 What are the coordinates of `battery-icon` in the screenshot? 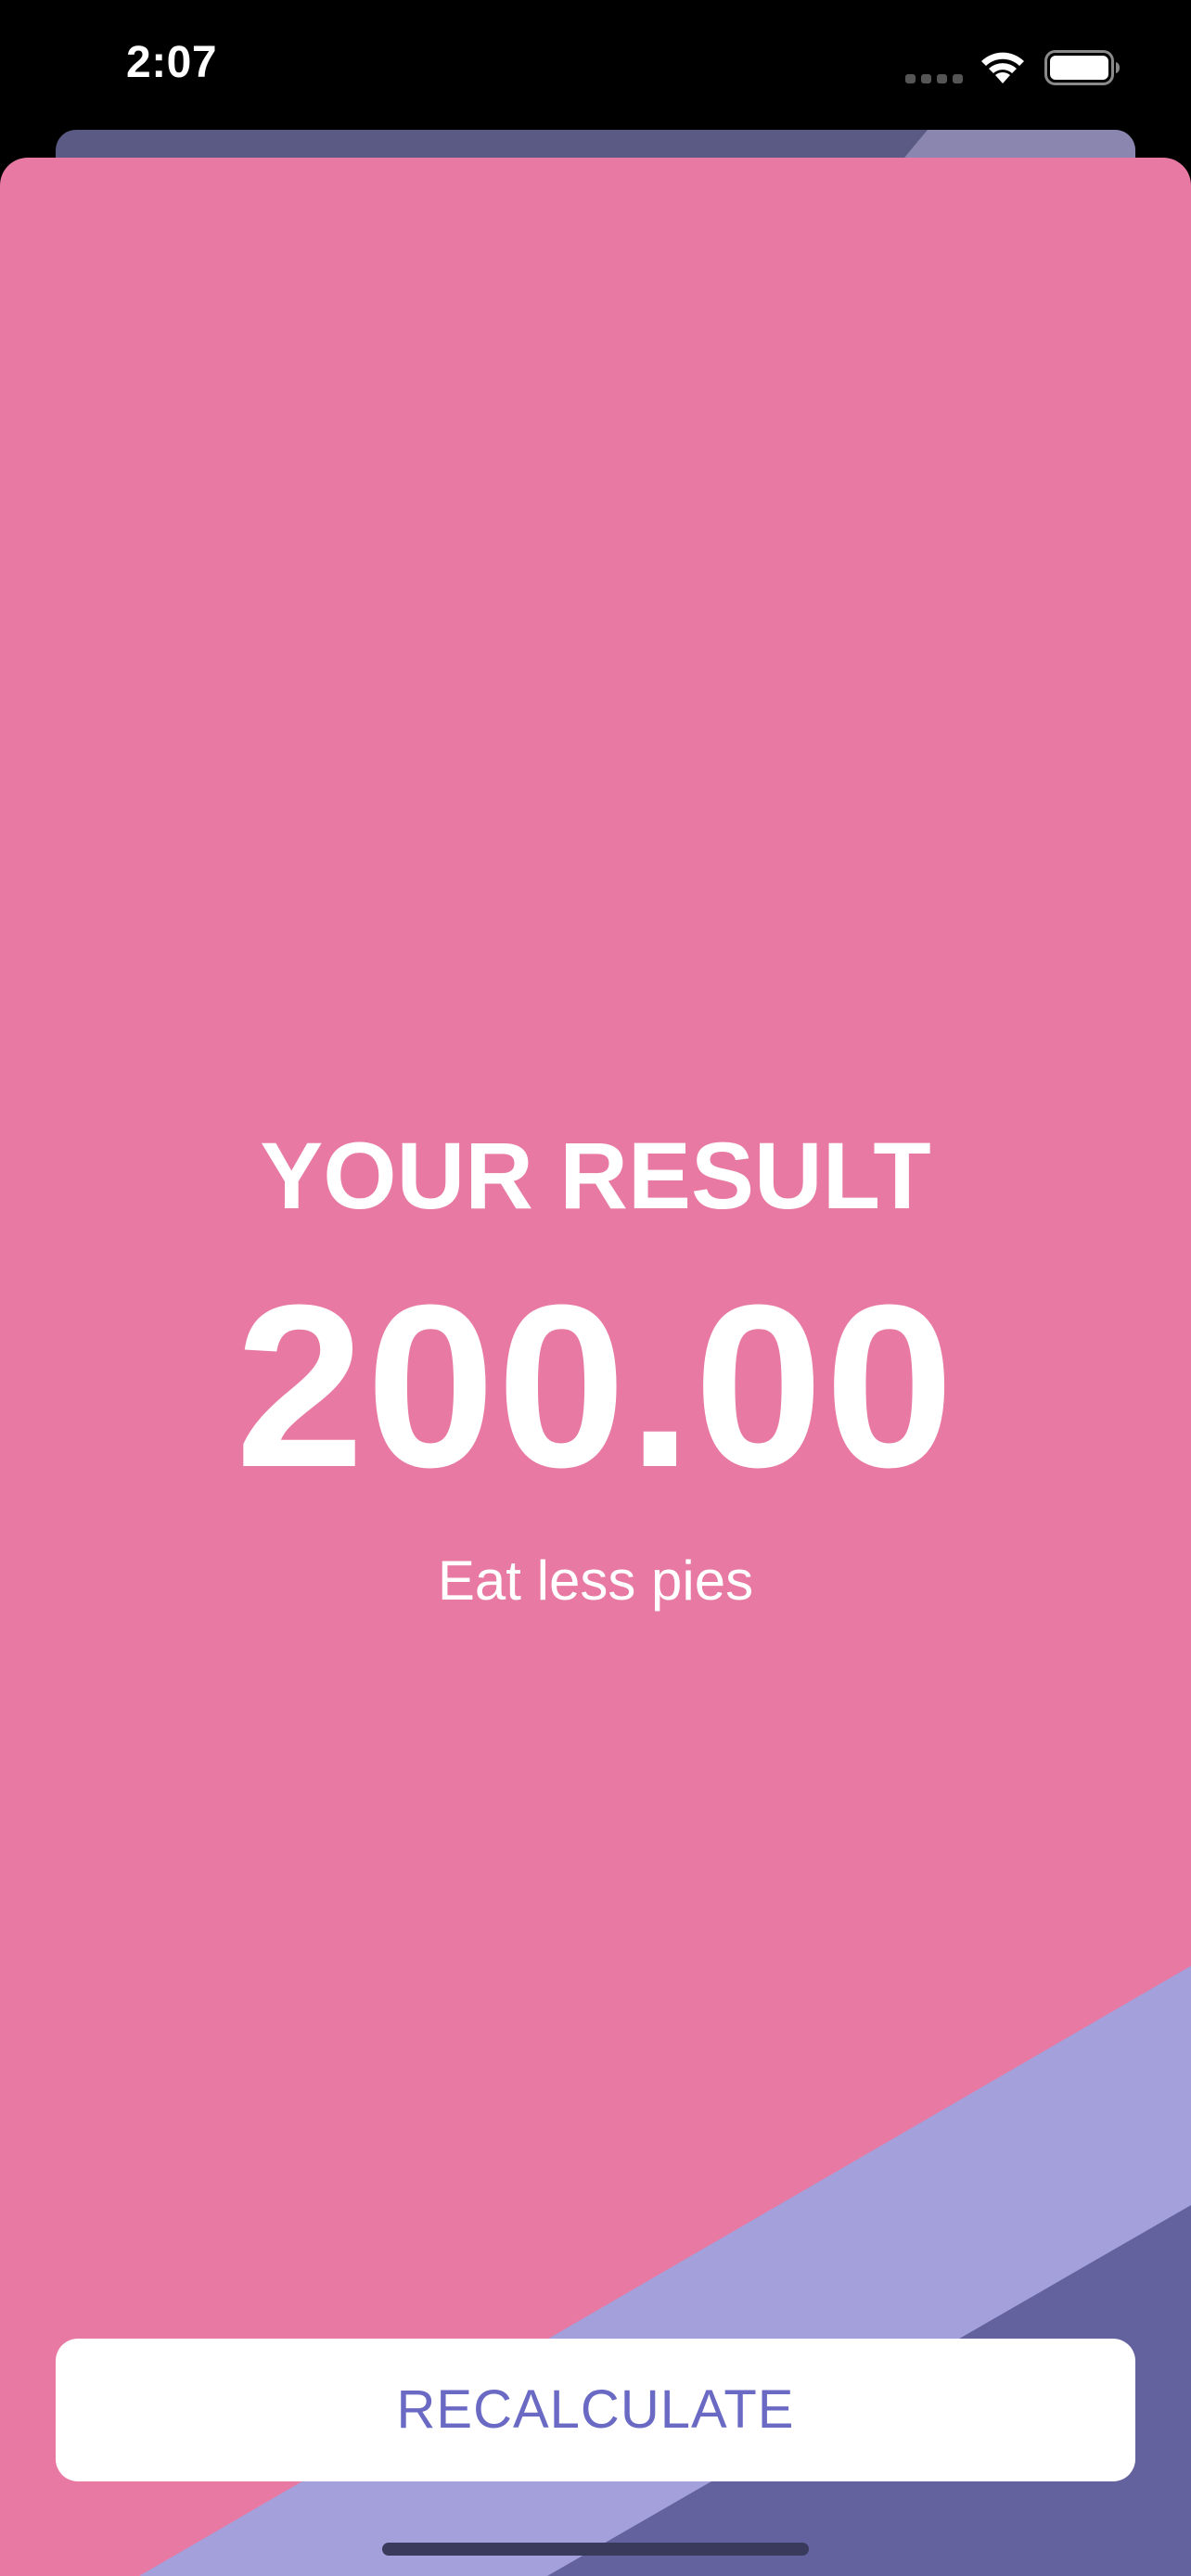 It's located at (1082, 67).